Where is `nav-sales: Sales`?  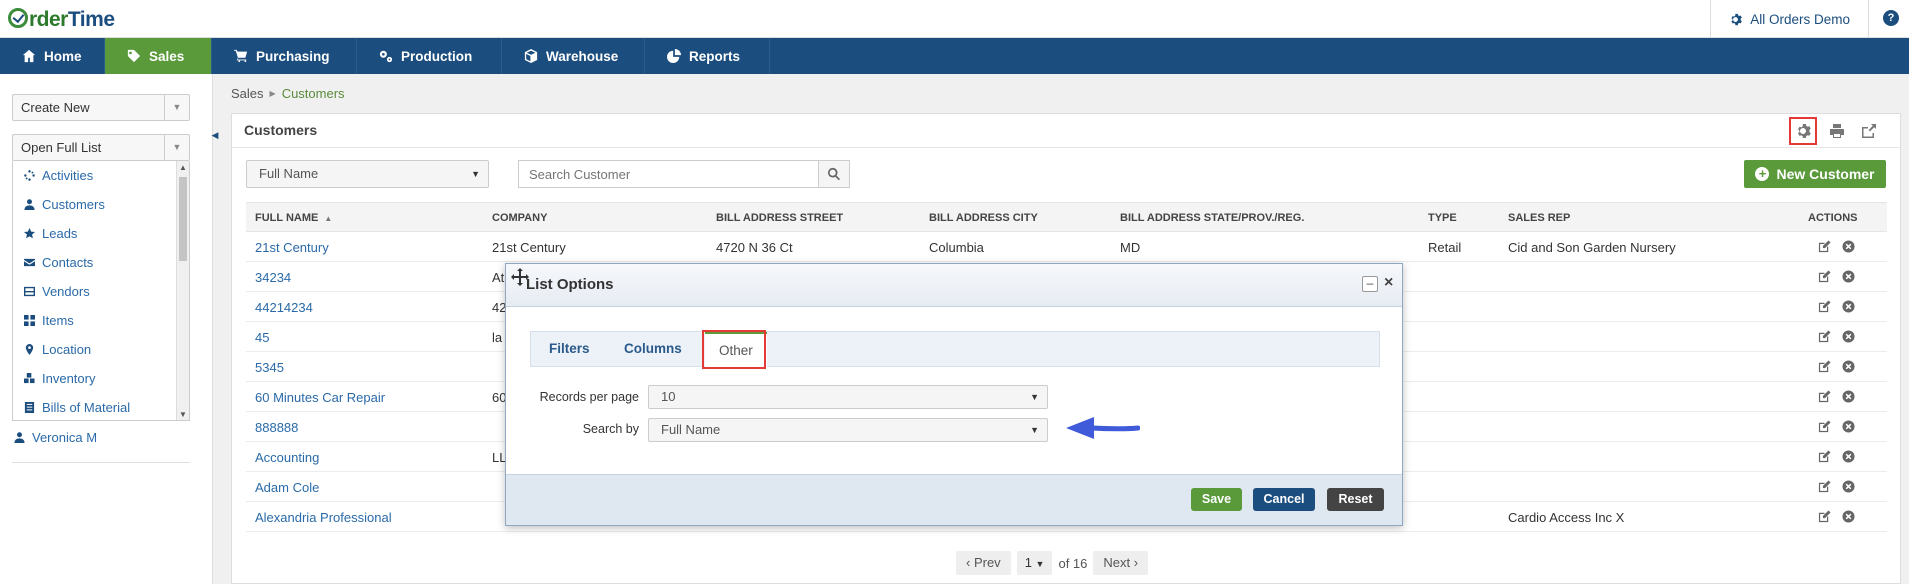 nav-sales: Sales is located at coordinates (158, 56).